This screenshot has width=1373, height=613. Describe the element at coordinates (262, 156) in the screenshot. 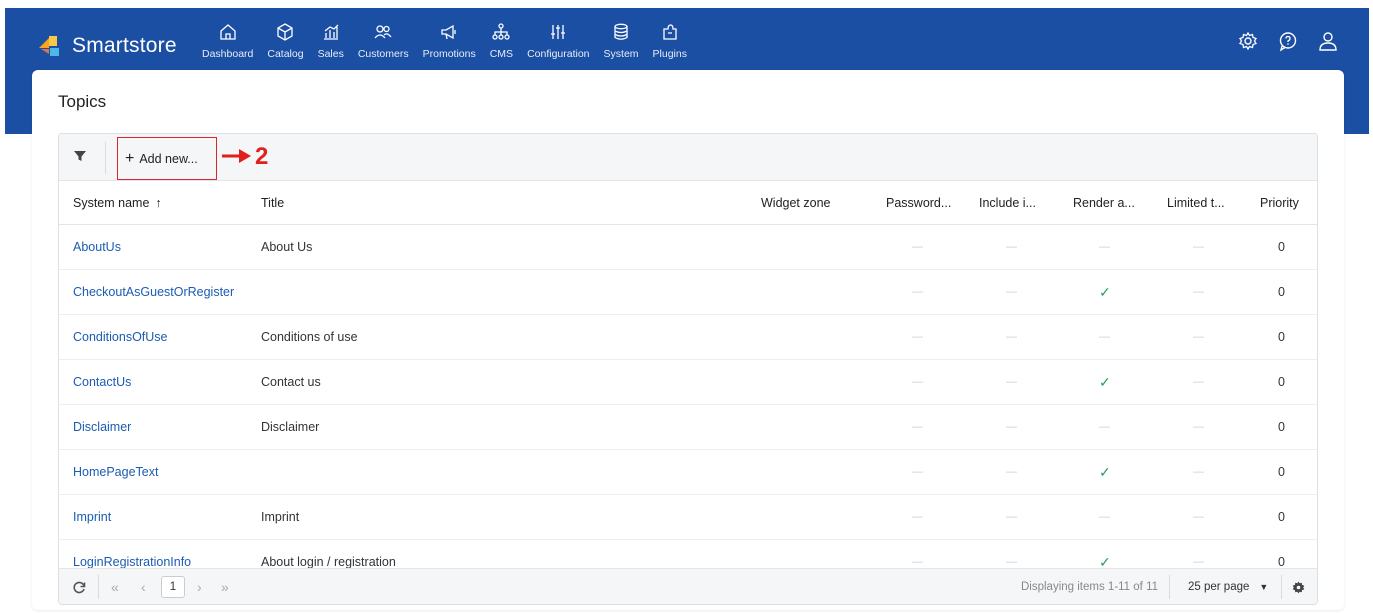

I see `annotation-number: 2` at that location.